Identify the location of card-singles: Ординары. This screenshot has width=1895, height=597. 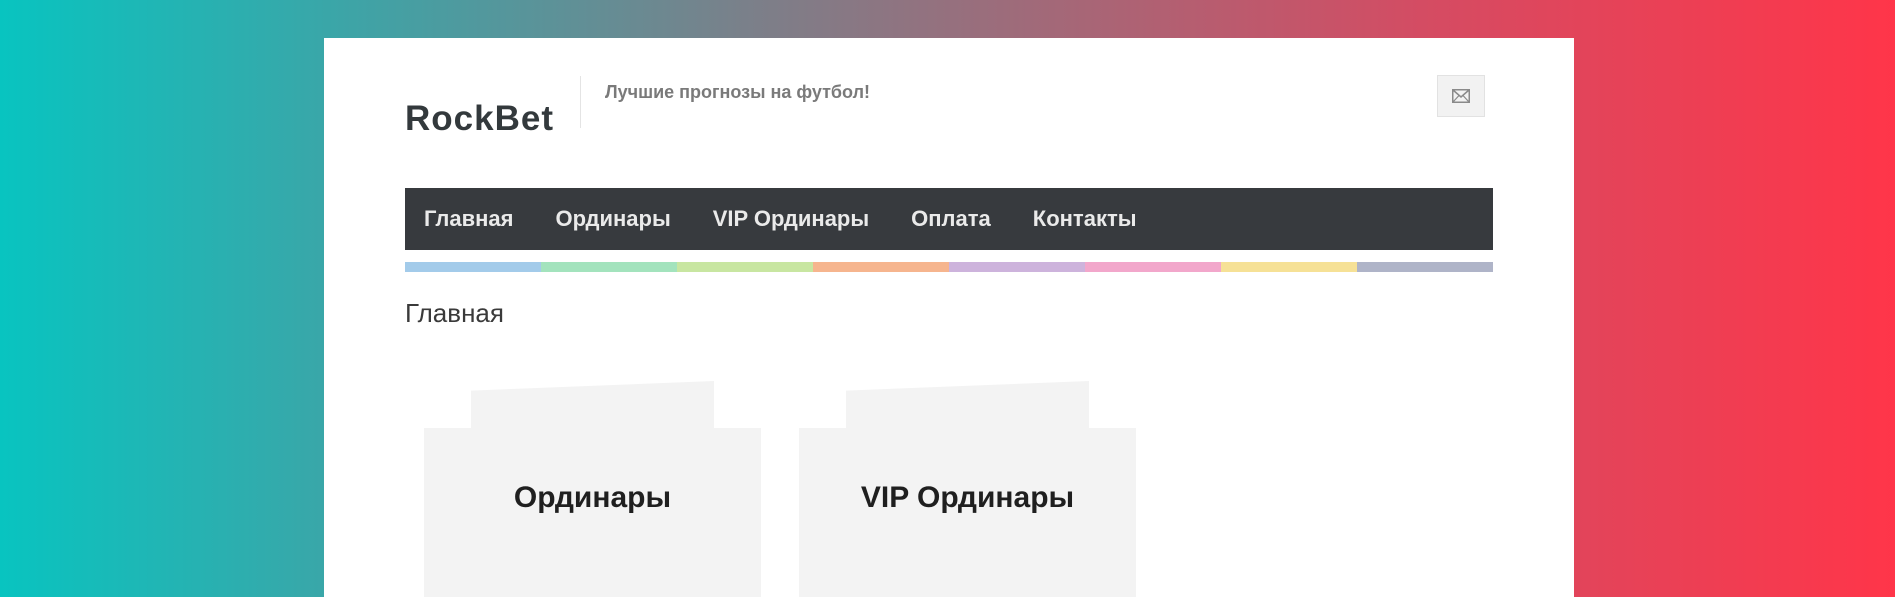
(592, 489).